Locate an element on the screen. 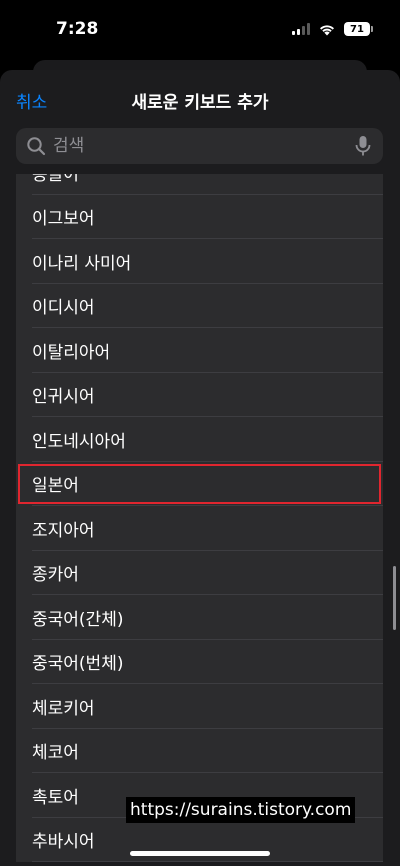 The image size is (400, 866). language-label: 추바시어 is located at coordinates (63, 842).